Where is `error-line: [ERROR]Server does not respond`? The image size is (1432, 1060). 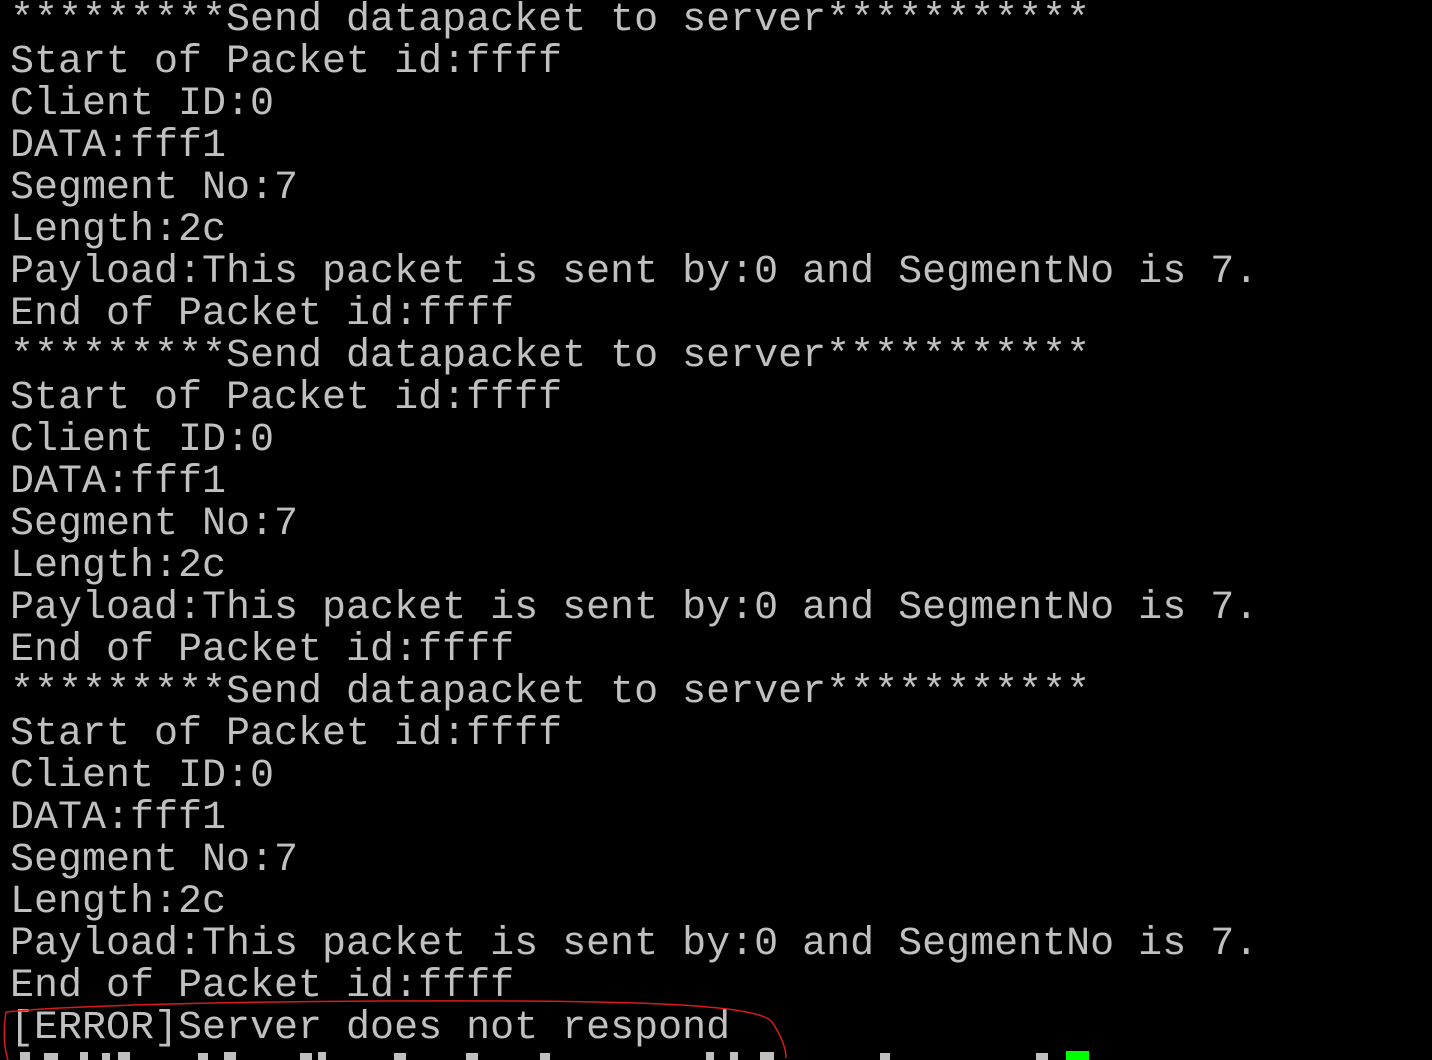
error-line: [ERROR]Server does not respond is located at coordinates (370, 1028).